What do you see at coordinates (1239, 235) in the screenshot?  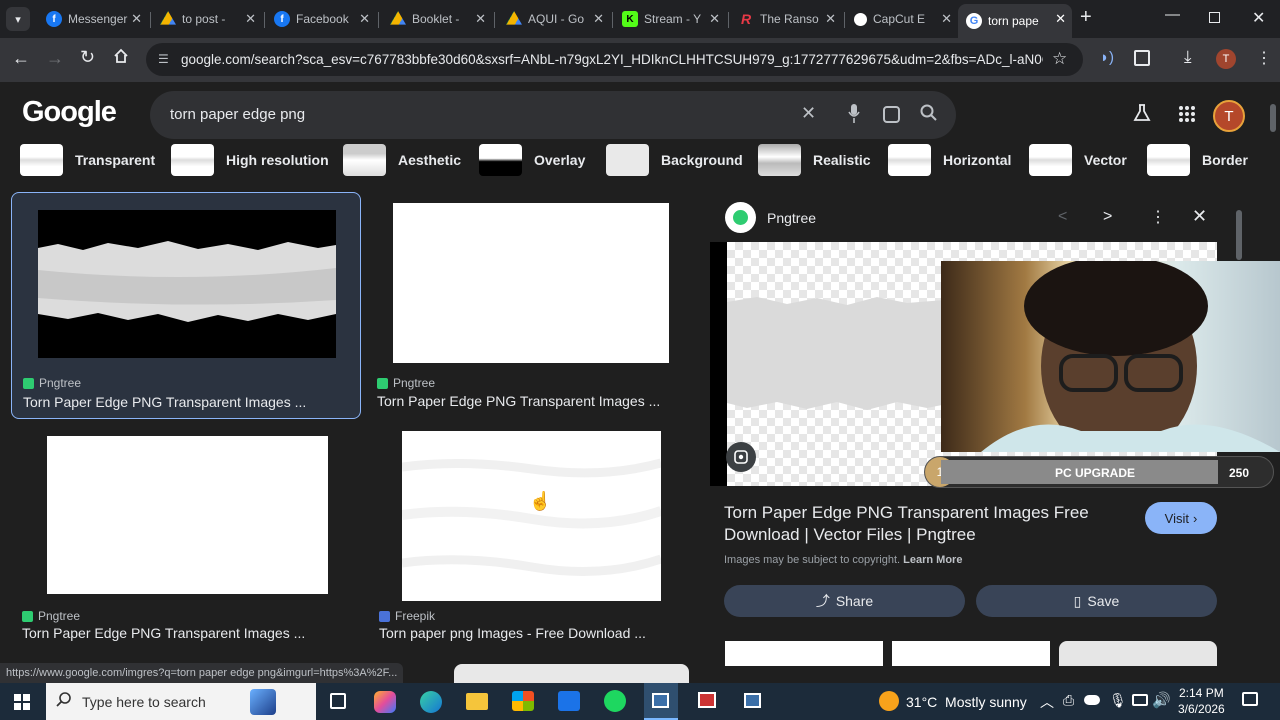 I see `panel-scrollbar` at bounding box center [1239, 235].